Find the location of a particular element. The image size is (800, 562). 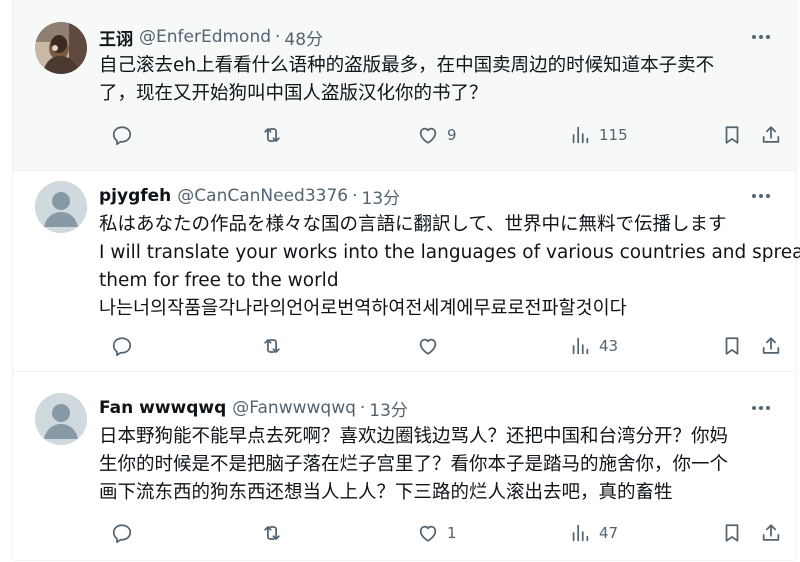

user-handle: @CanCanNeed3376 is located at coordinates (262, 196).